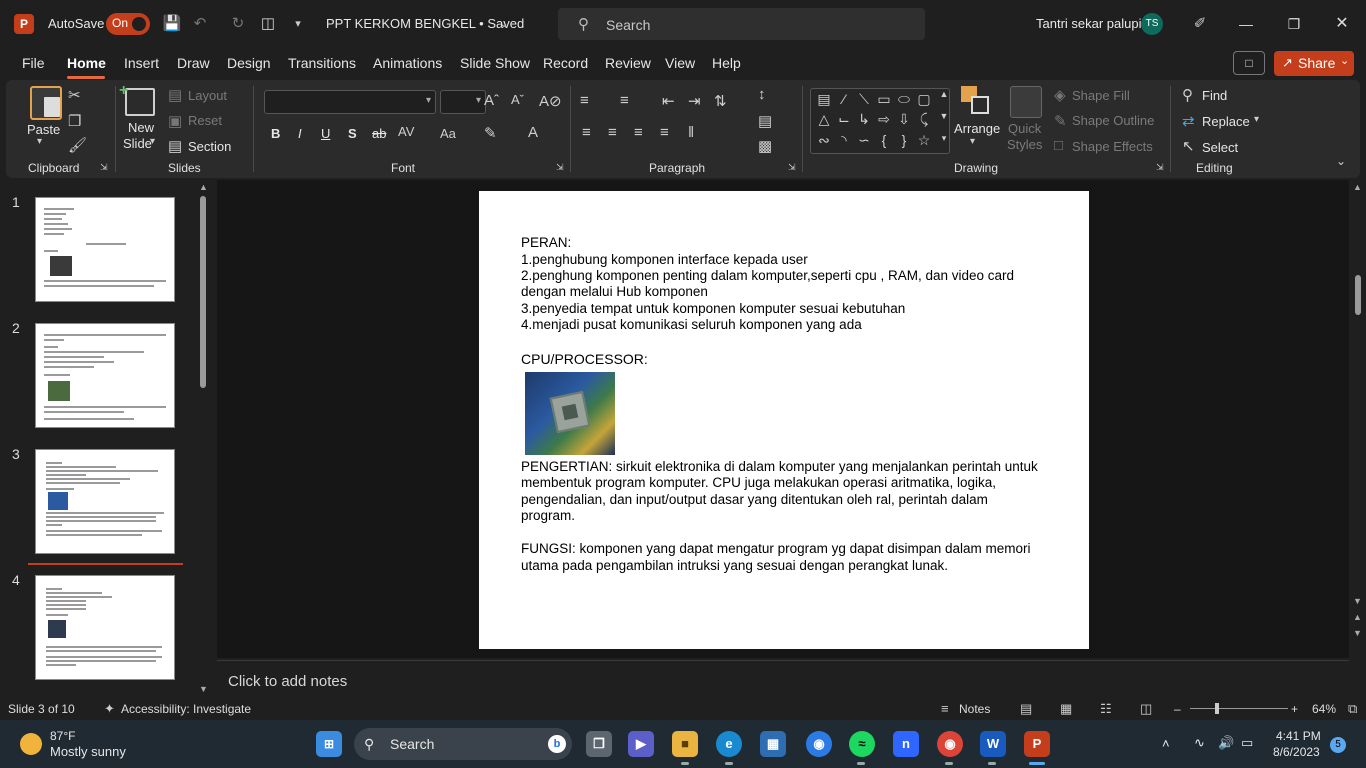 This screenshot has width=1366, height=768. What do you see at coordinates (448, 133) in the screenshot?
I see `change-case-icon: Aa` at bounding box center [448, 133].